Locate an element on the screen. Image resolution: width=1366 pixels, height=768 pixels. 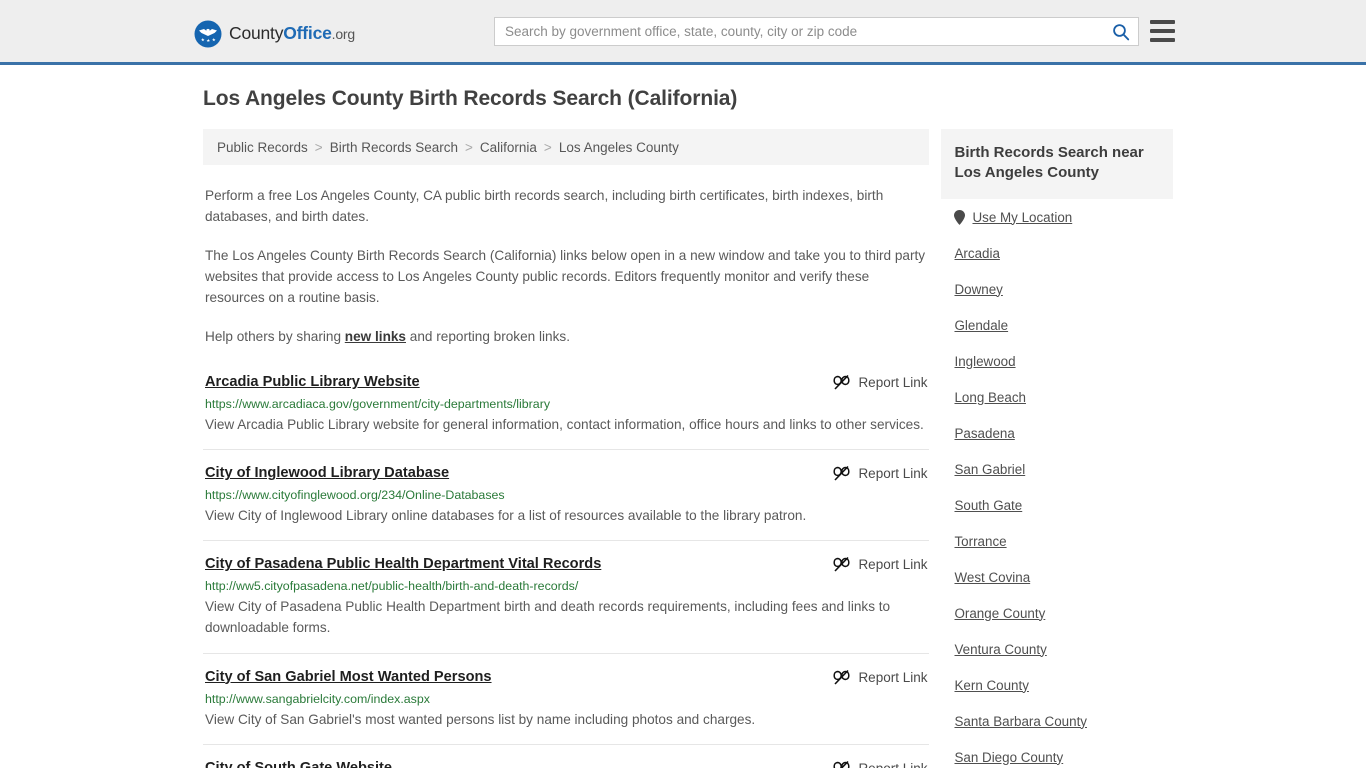
site-logo: CountyOffice.org is located at coordinates (274, 34).